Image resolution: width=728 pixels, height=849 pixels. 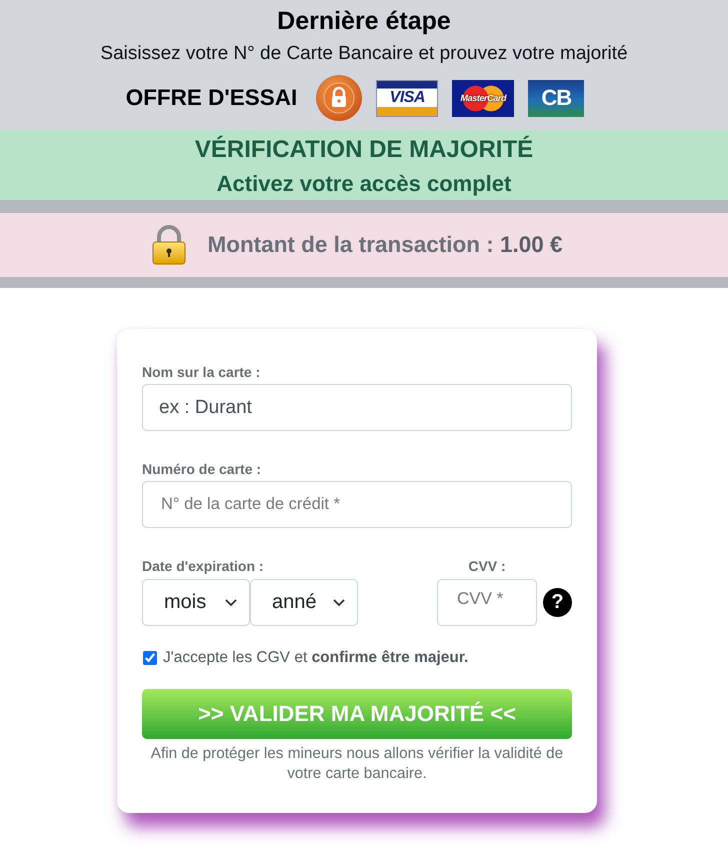 What do you see at coordinates (407, 98) in the screenshot?
I see `card-logo: VISA` at bounding box center [407, 98].